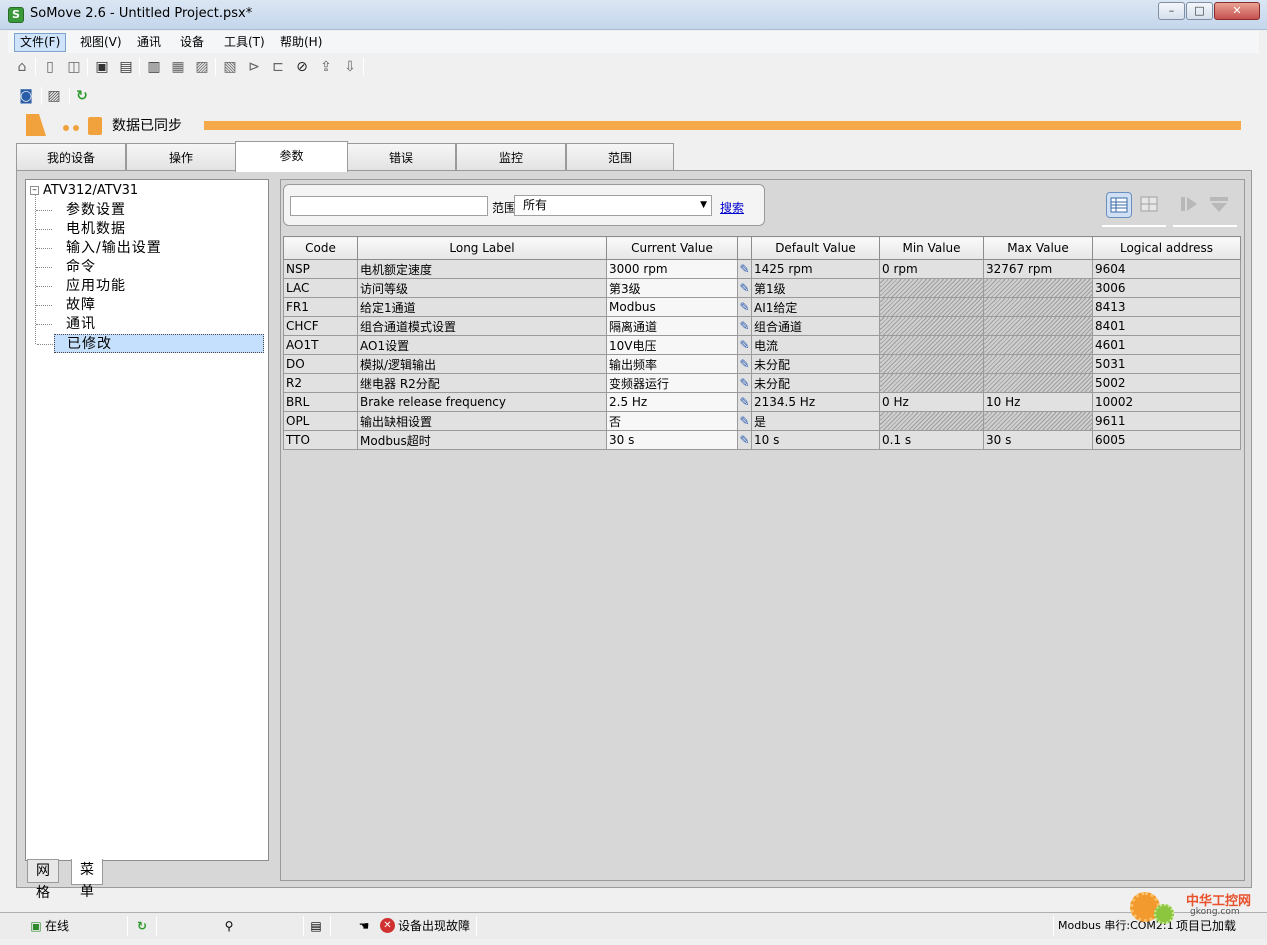 The width and height of the screenshot is (1267, 945). Describe the element at coordinates (672, 248) in the screenshot. I see `column-header-current-value: Current Value` at that location.